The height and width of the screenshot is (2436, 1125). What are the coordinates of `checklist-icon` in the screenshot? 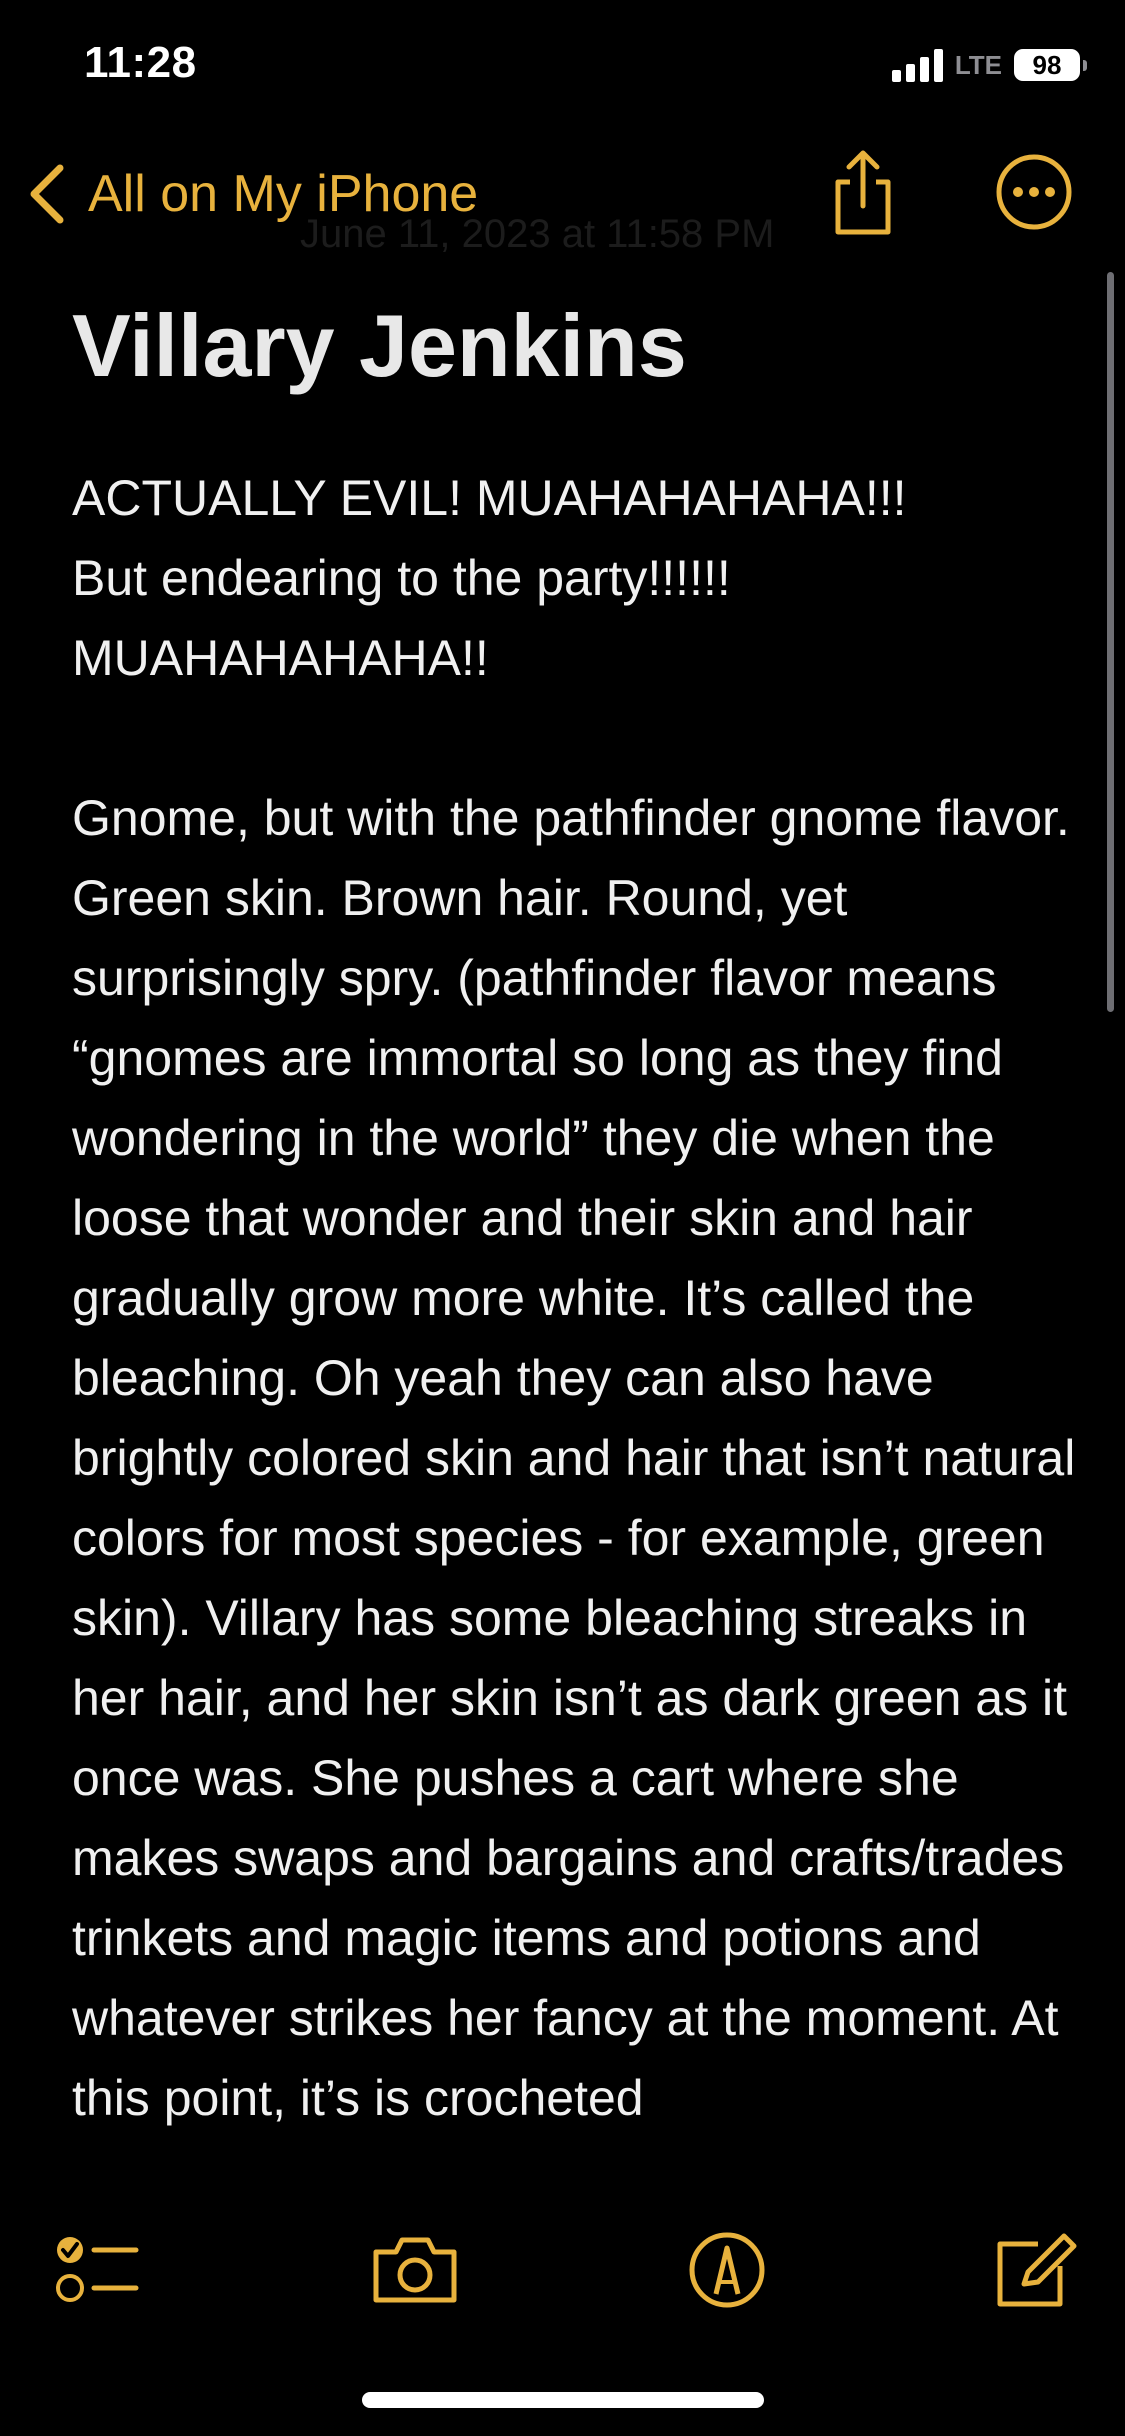 It's located at (97, 2270).